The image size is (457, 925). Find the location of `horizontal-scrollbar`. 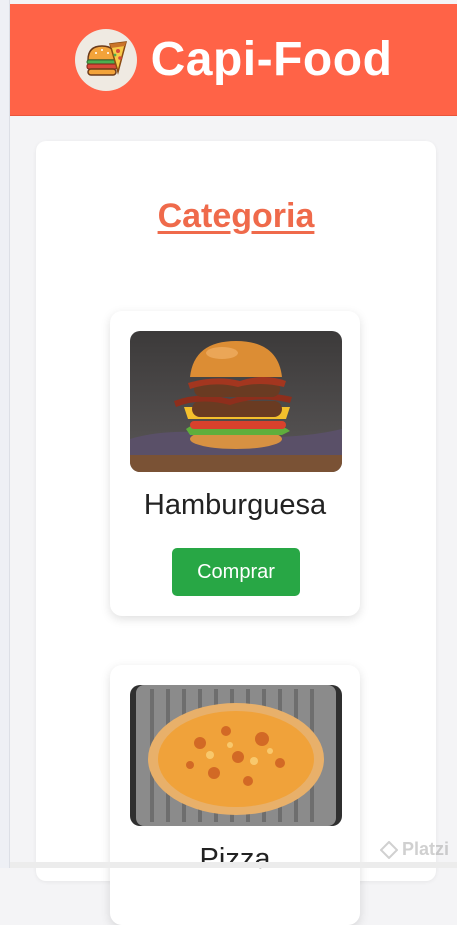

horizontal-scrollbar is located at coordinates (233, 865).